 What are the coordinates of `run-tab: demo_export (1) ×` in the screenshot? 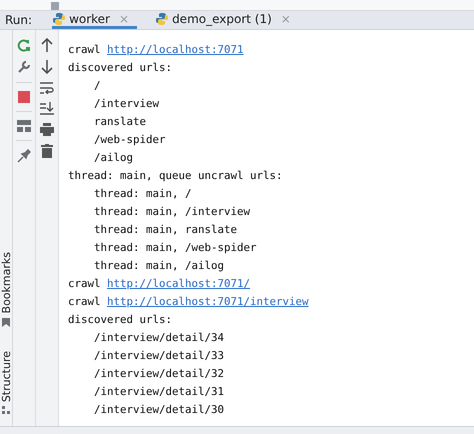 It's located at (227, 20).